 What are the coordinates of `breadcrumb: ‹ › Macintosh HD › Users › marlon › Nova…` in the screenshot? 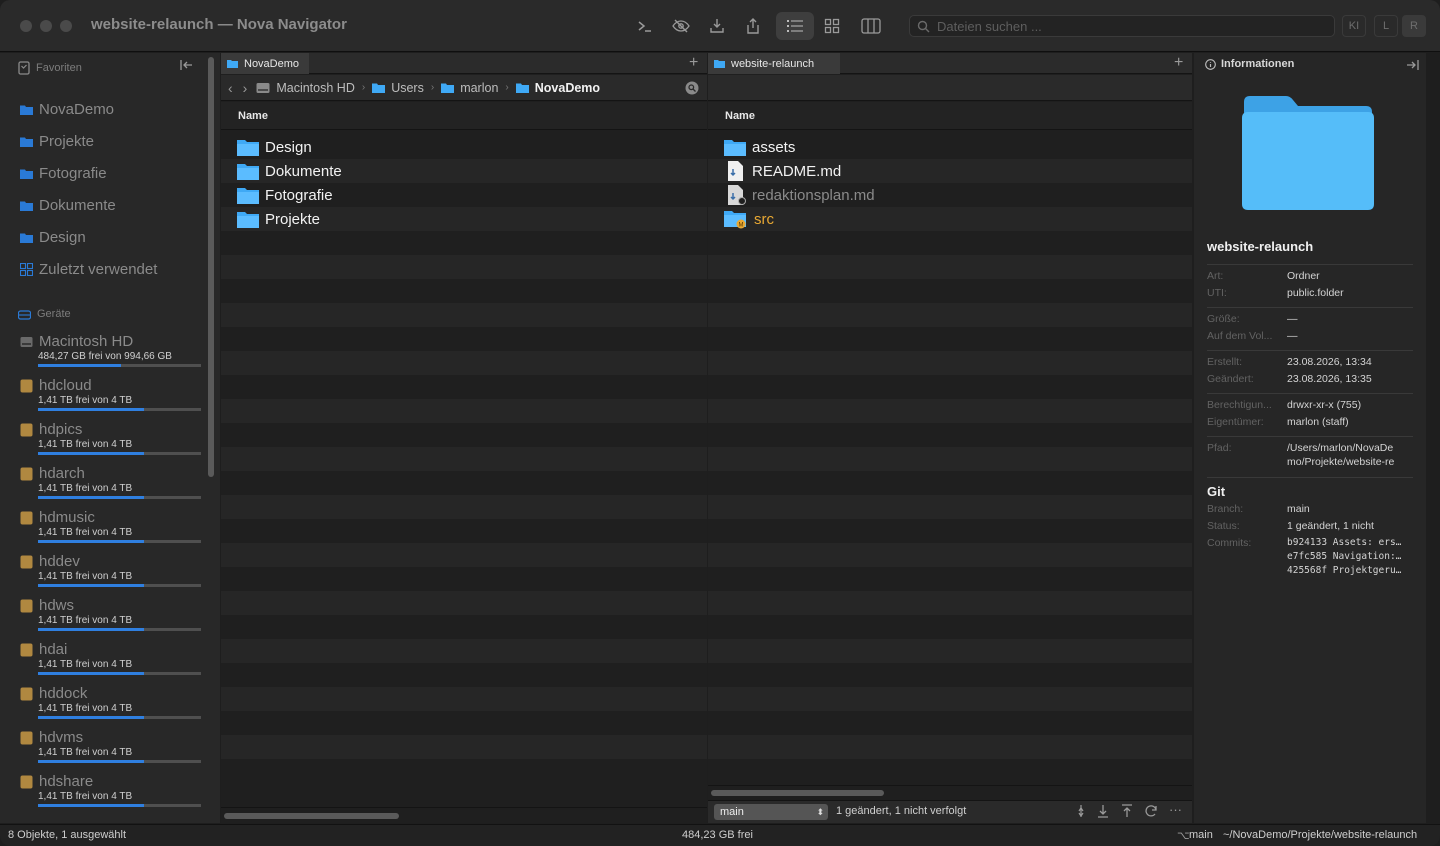 It's located at (464, 88).